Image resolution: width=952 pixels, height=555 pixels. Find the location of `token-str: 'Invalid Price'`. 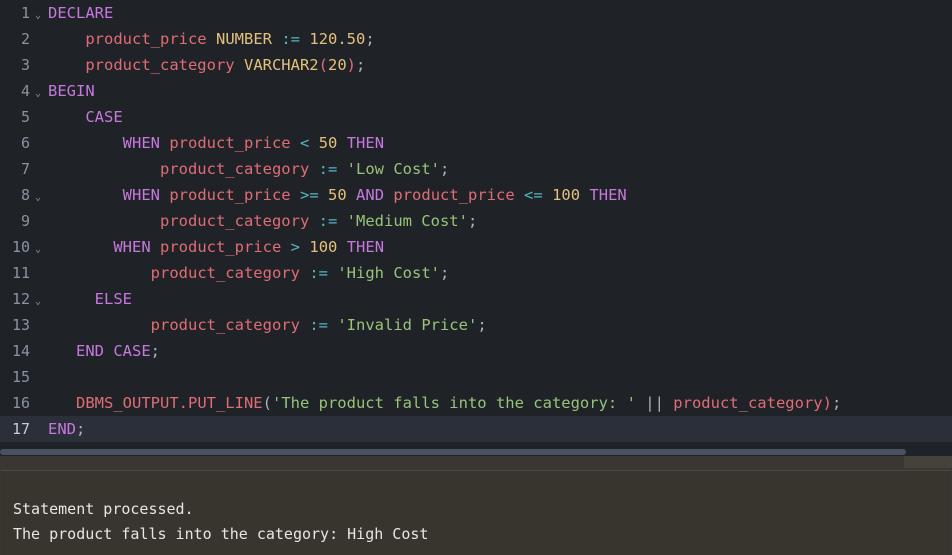

token-str: 'Invalid Price' is located at coordinates (407, 325).